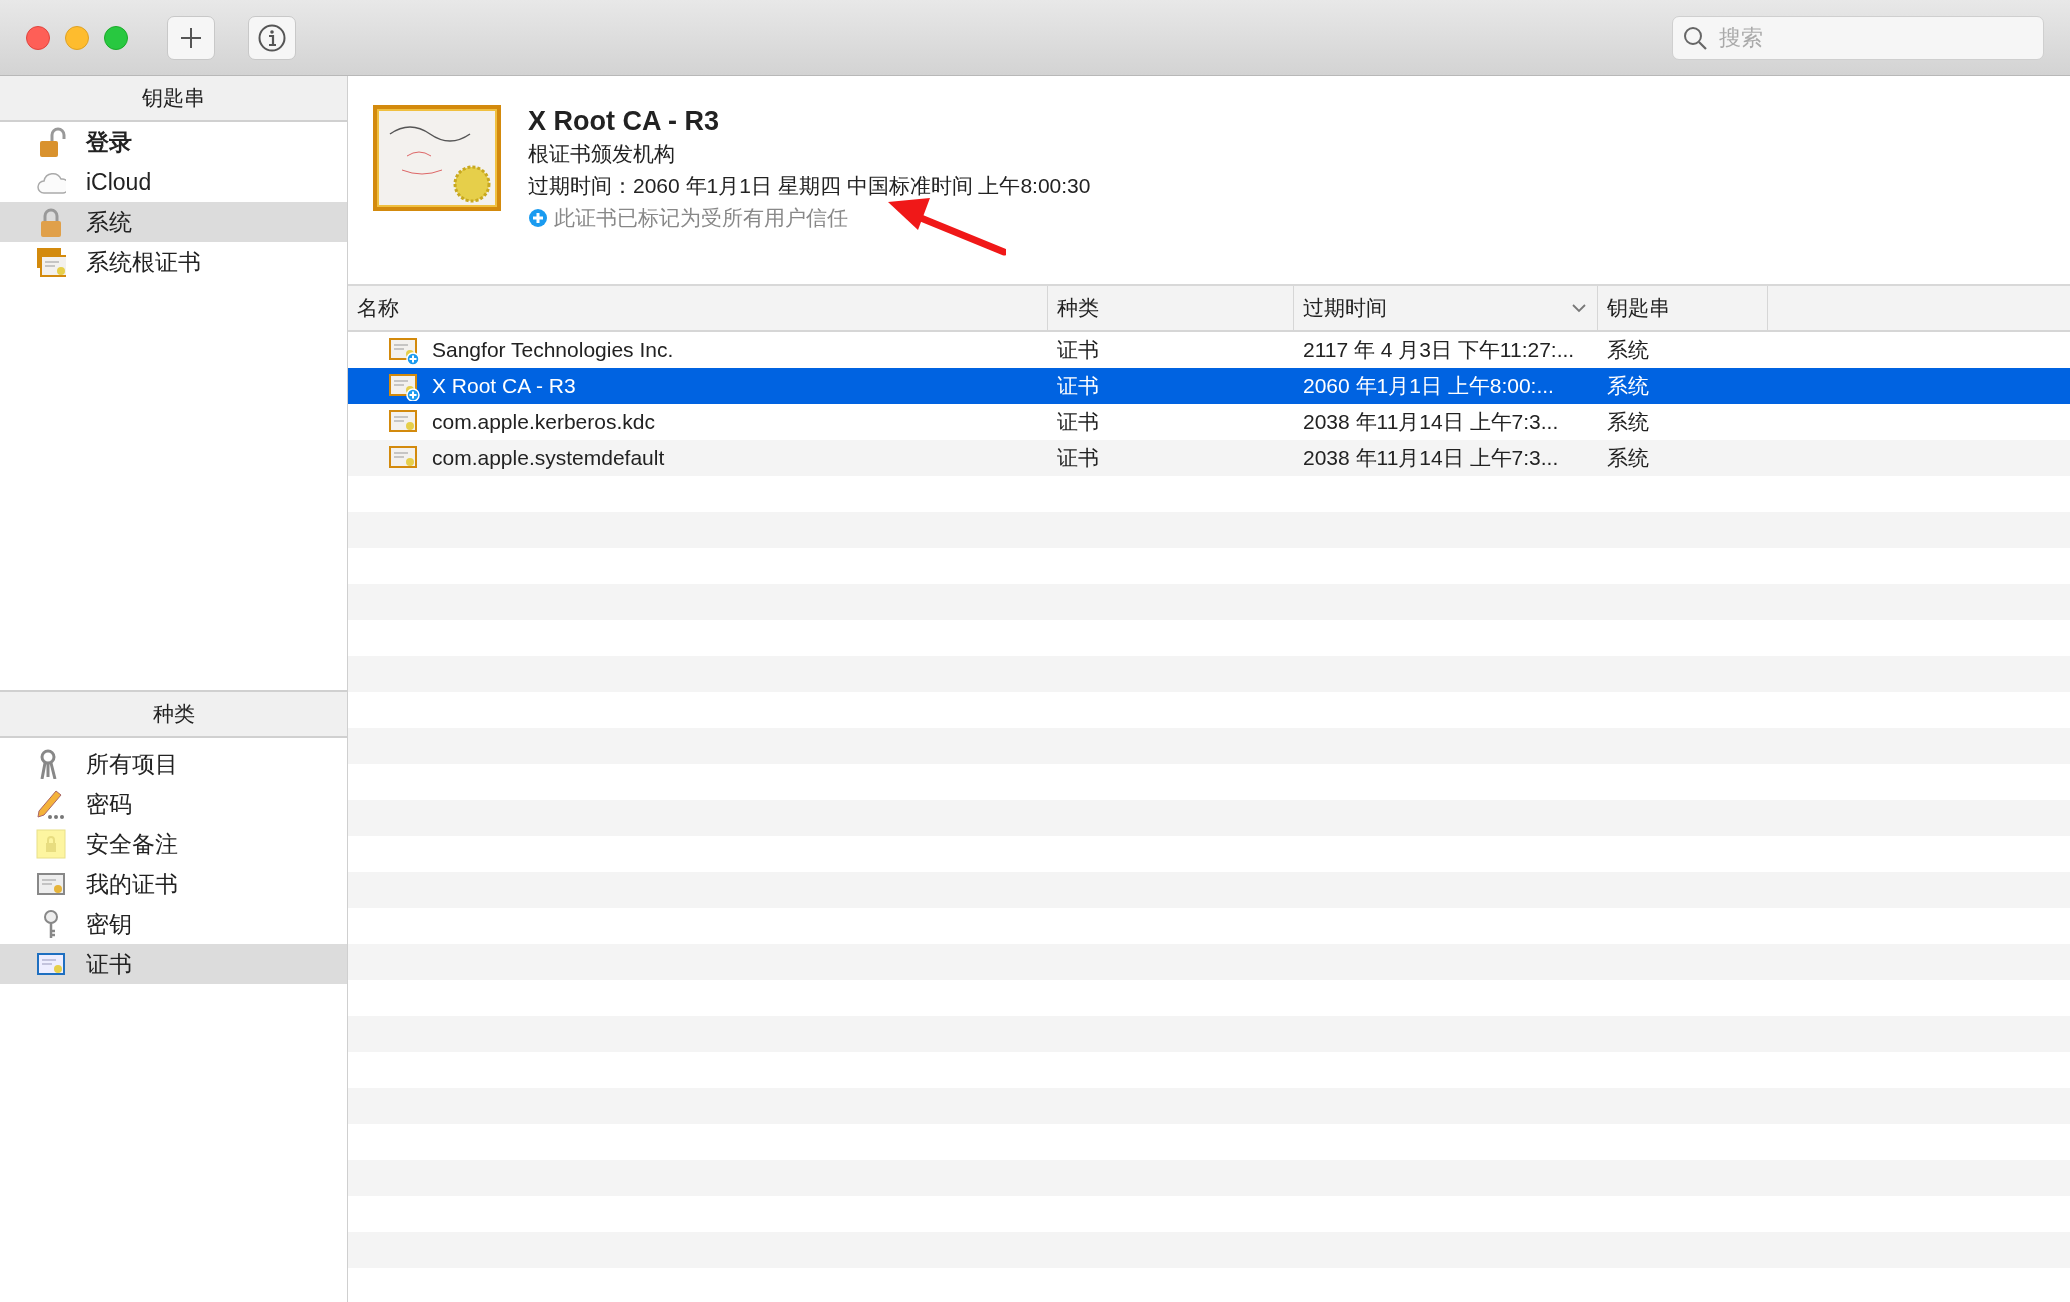  What do you see at coordinates (1858, 37) in the screenshot?
I see `search-field: 搜索` at bounding box center [1858, 37].